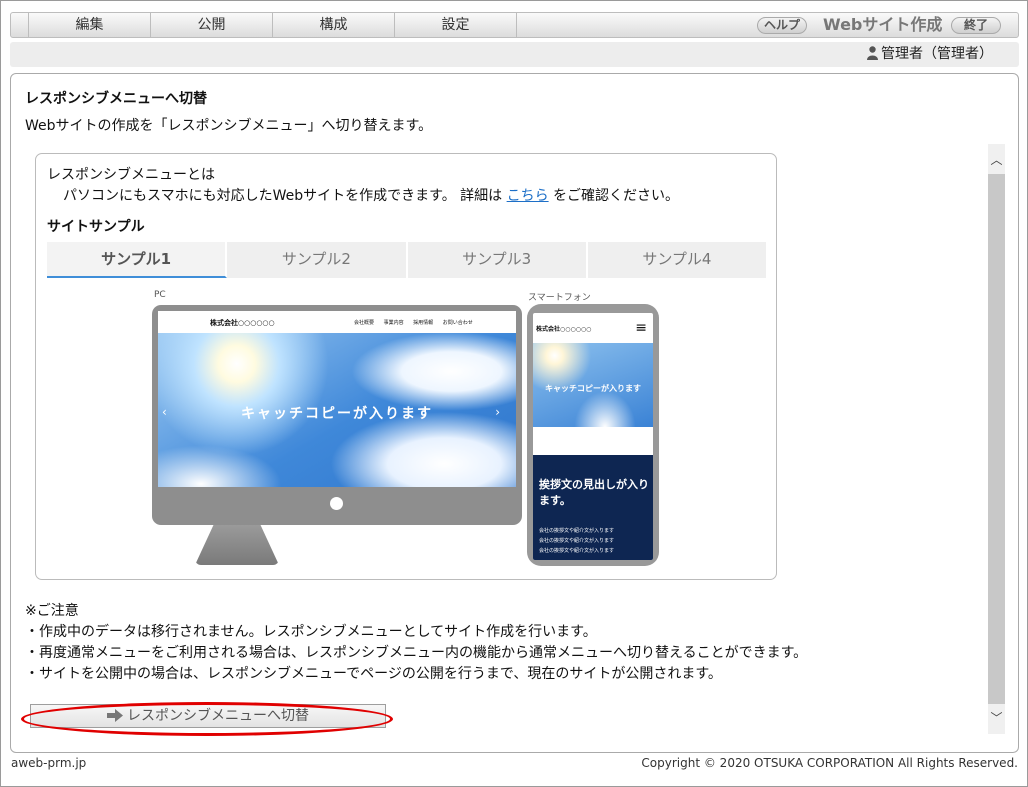  I want to click on pc-hero-image: キャッチコピーが入ります ‹ ›, so click(337, 410).